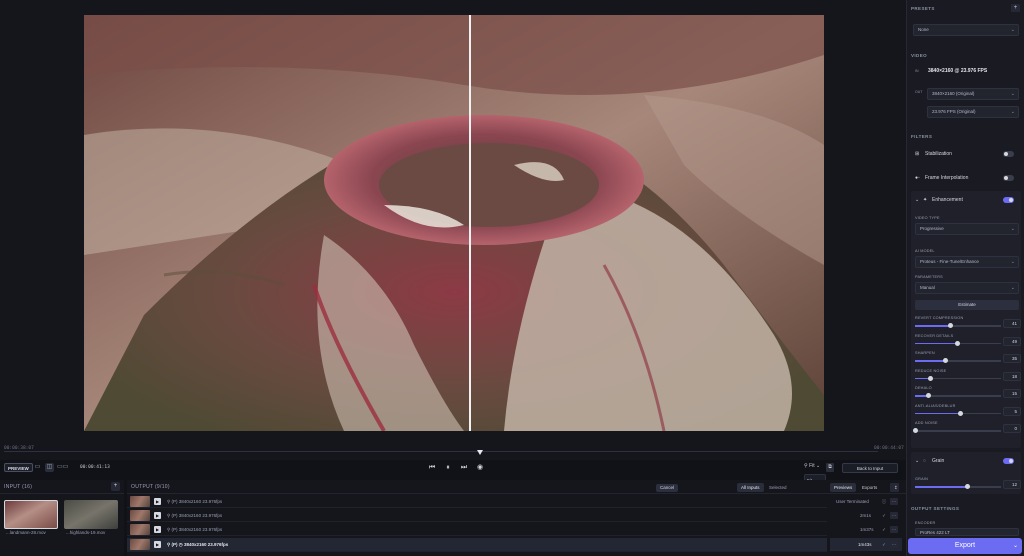 The height and width of the screenshot is (556, 1024). What do you see at coordinates (1008, 154) in the screenshot?
I see `stabilization-toggle` at bounding box center [1008, 154].